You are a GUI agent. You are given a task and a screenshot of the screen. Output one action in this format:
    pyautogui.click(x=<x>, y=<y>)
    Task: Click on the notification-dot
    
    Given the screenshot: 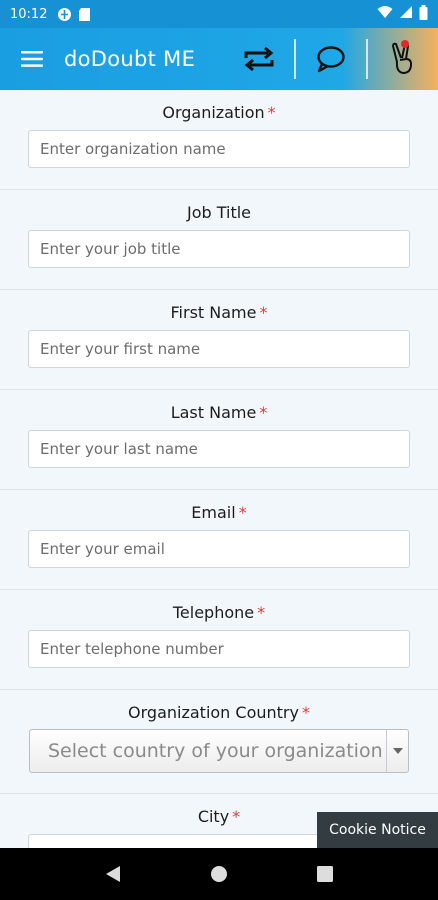 What is the action you would take?
    pyautogui.click(x=405, y=44)
    